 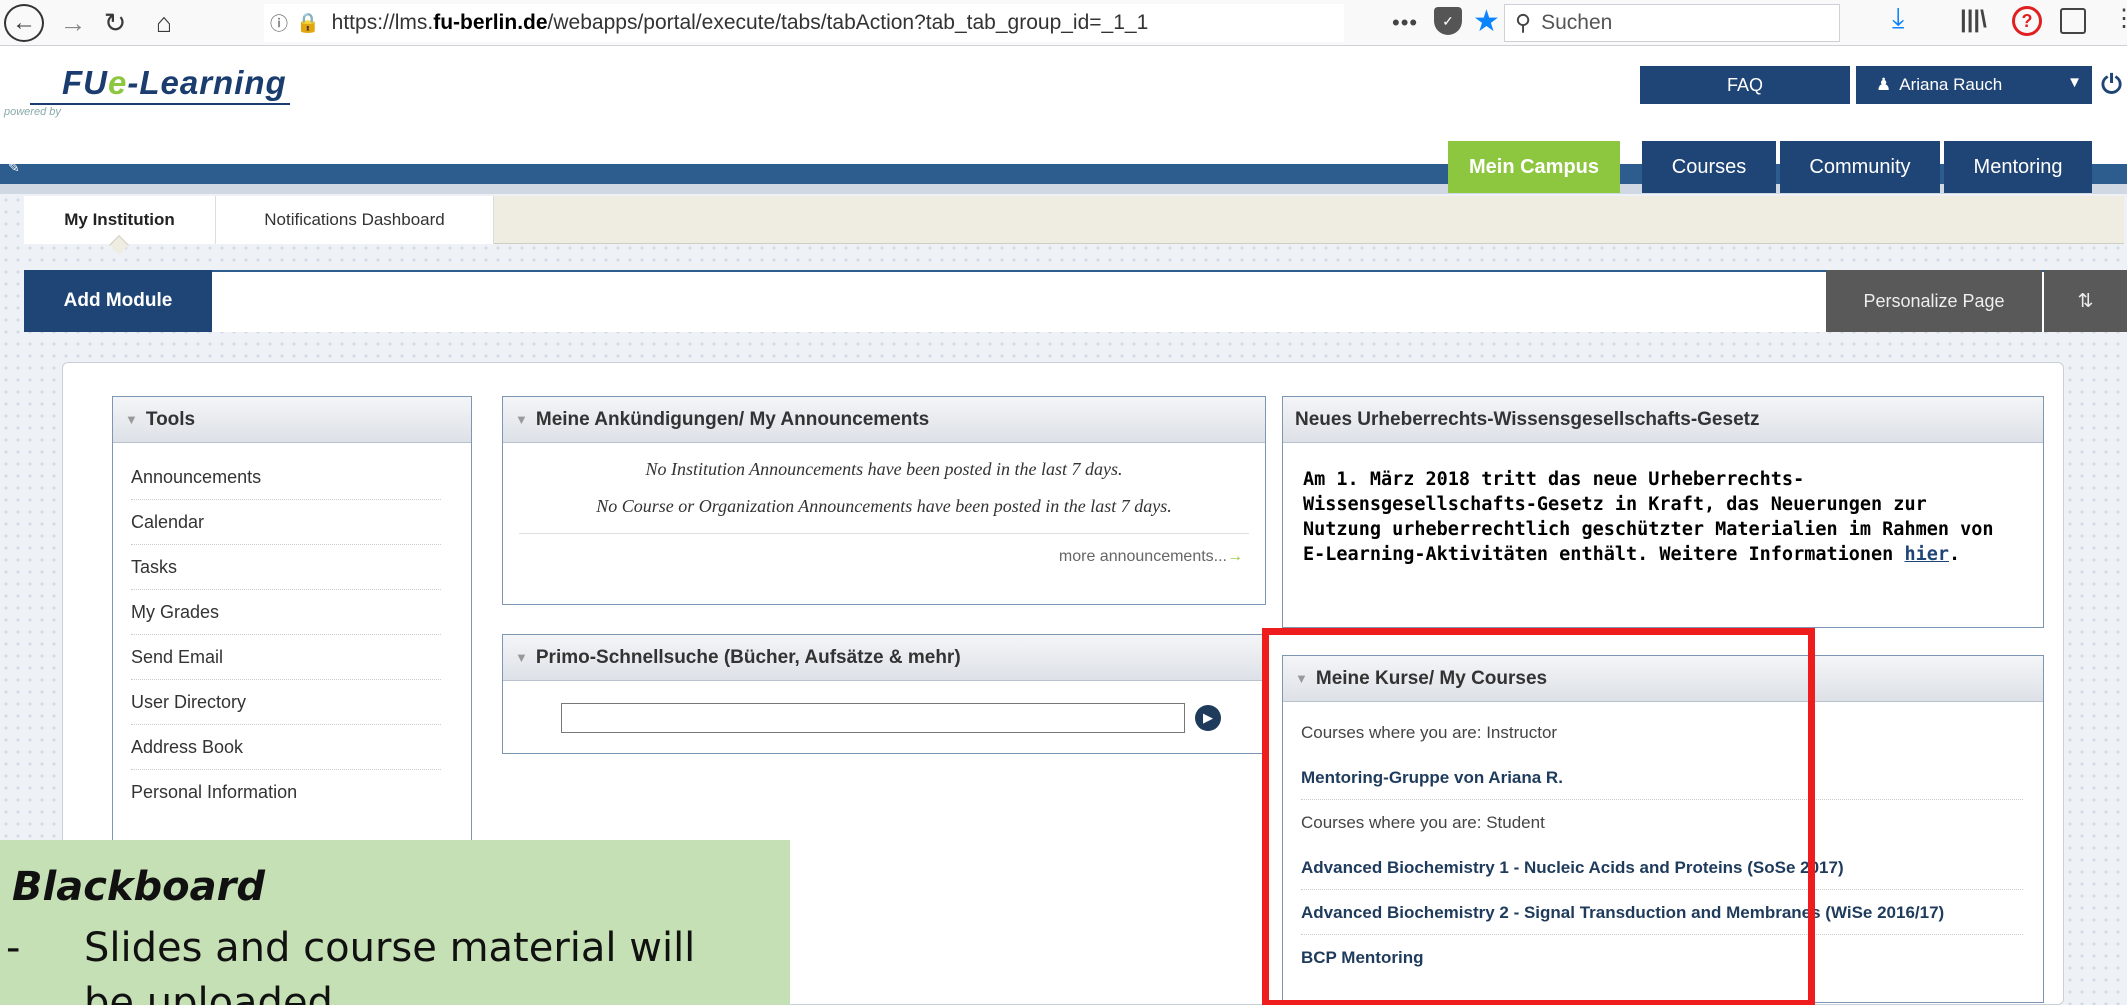 I want to click on announcements-module-header: ▼ Meine Ankündigungen/ My Announcements, so click(x=884, y=420).